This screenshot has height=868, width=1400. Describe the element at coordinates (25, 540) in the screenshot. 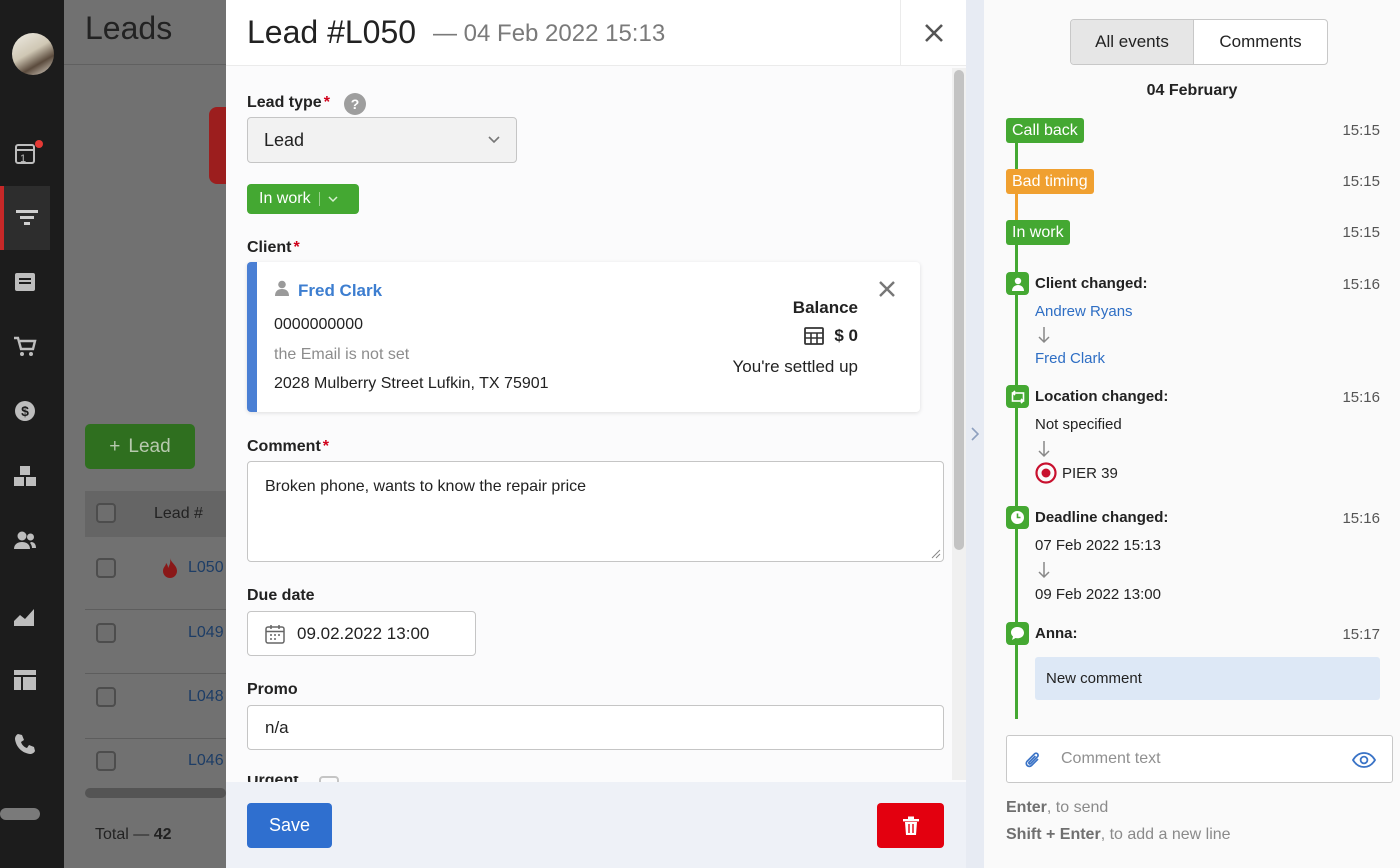

I see `users-icon` at that location.